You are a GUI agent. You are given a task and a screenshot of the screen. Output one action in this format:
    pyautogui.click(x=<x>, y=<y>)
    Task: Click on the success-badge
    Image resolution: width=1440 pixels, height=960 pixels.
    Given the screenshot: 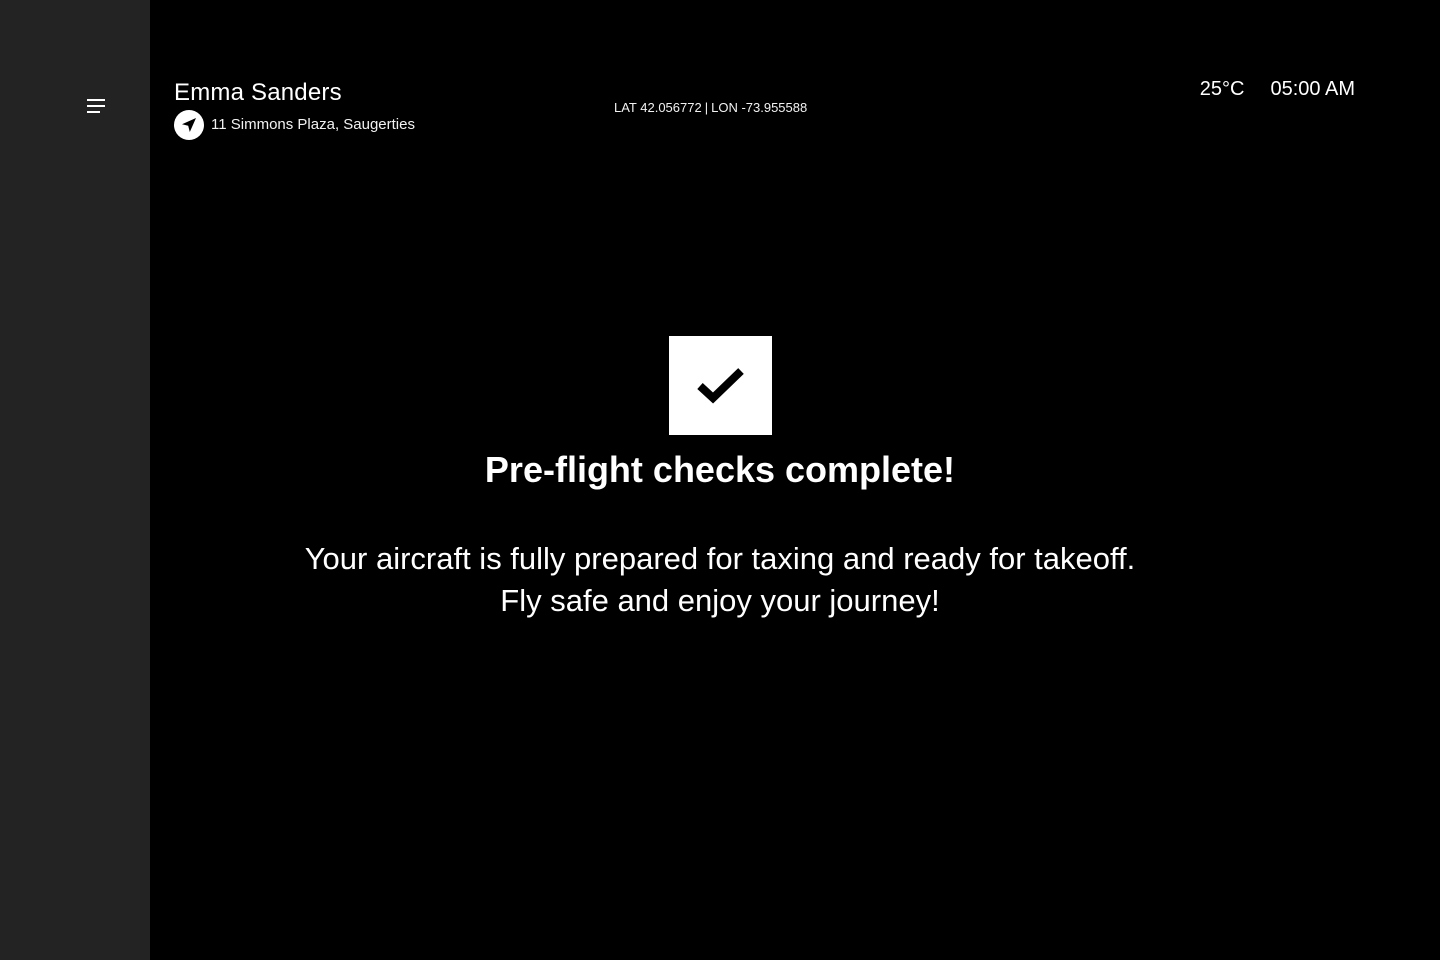 What is the action you would take?
    pyautogui.click(x=720, y=385)
    